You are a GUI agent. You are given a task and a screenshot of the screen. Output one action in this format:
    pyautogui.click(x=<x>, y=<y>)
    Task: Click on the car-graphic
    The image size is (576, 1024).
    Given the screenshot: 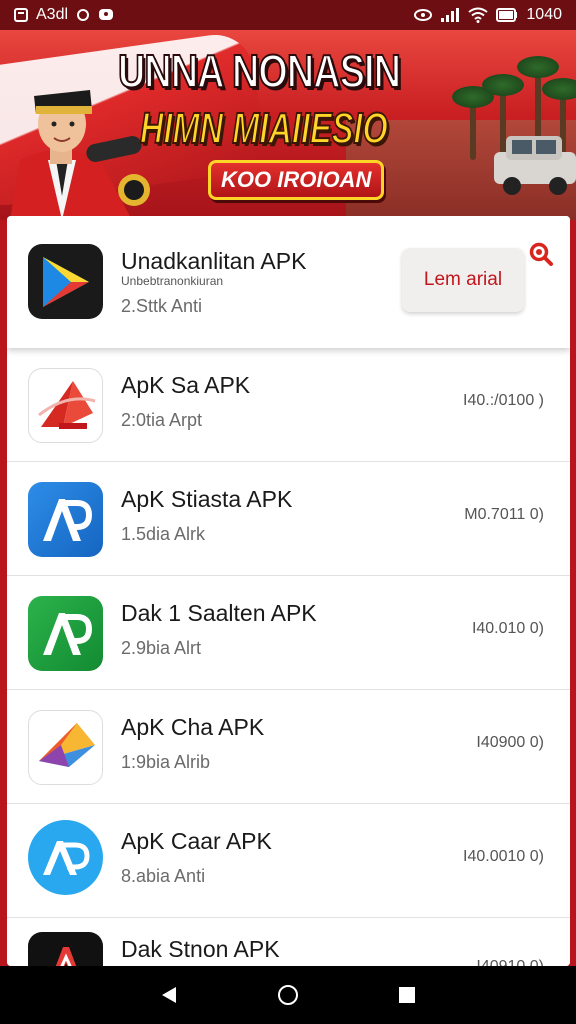 What is the action you would take?
    pyautogui.click(x=535, y=165)
    